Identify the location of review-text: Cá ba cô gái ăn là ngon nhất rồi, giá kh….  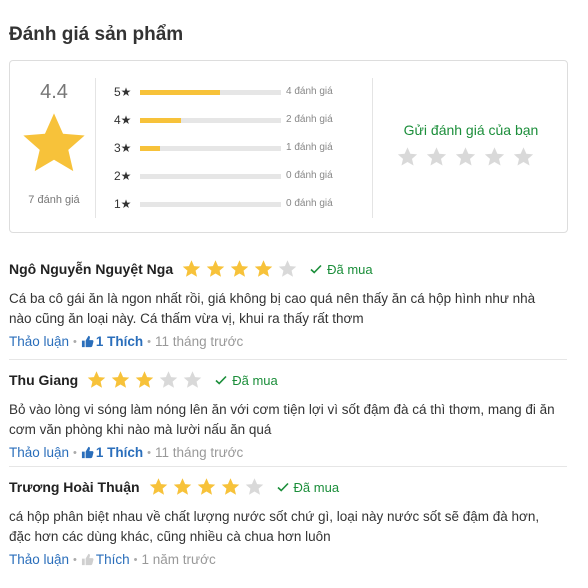
(272, 308).